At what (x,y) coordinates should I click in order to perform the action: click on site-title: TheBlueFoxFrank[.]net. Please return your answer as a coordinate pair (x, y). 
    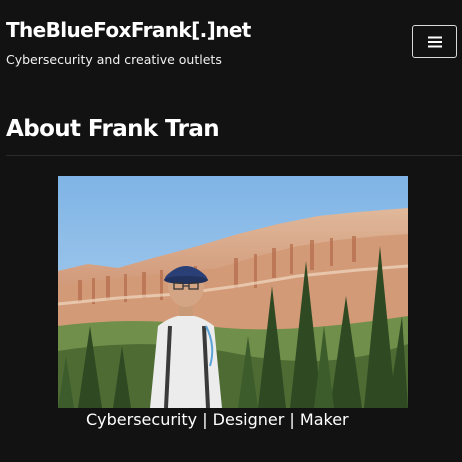
    Looking at the image, I should click on (128, 30).